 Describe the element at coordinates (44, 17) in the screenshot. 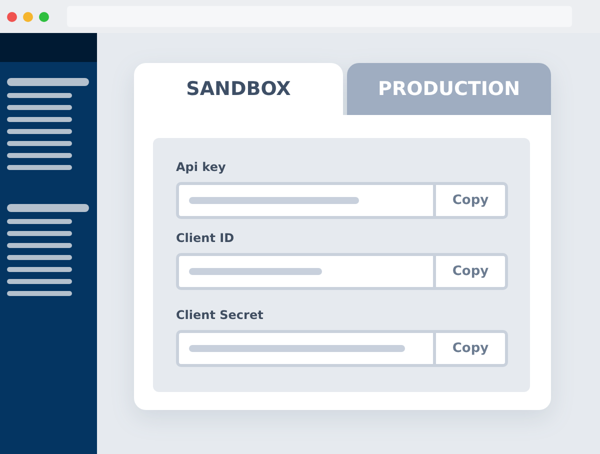

I see `maximize-icon` at that location.